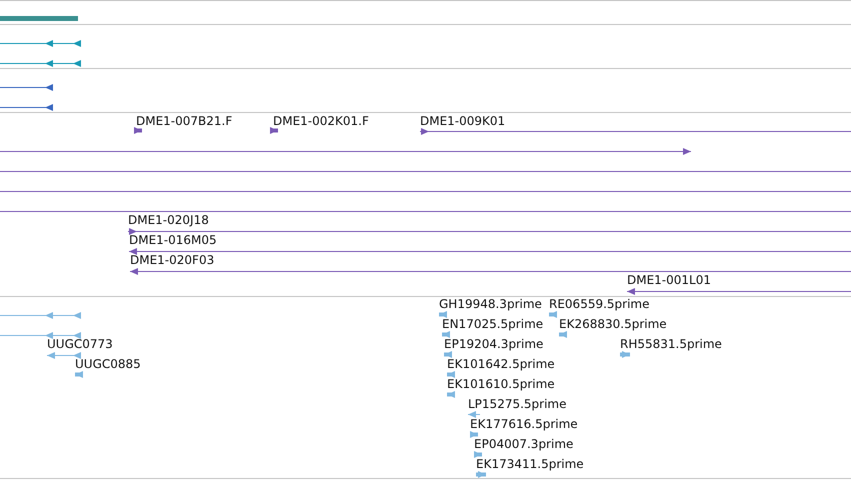  Describe the element at coordinates (173, 240) in the screenshot. I see `feature-label: DME1-016M05` at that location.